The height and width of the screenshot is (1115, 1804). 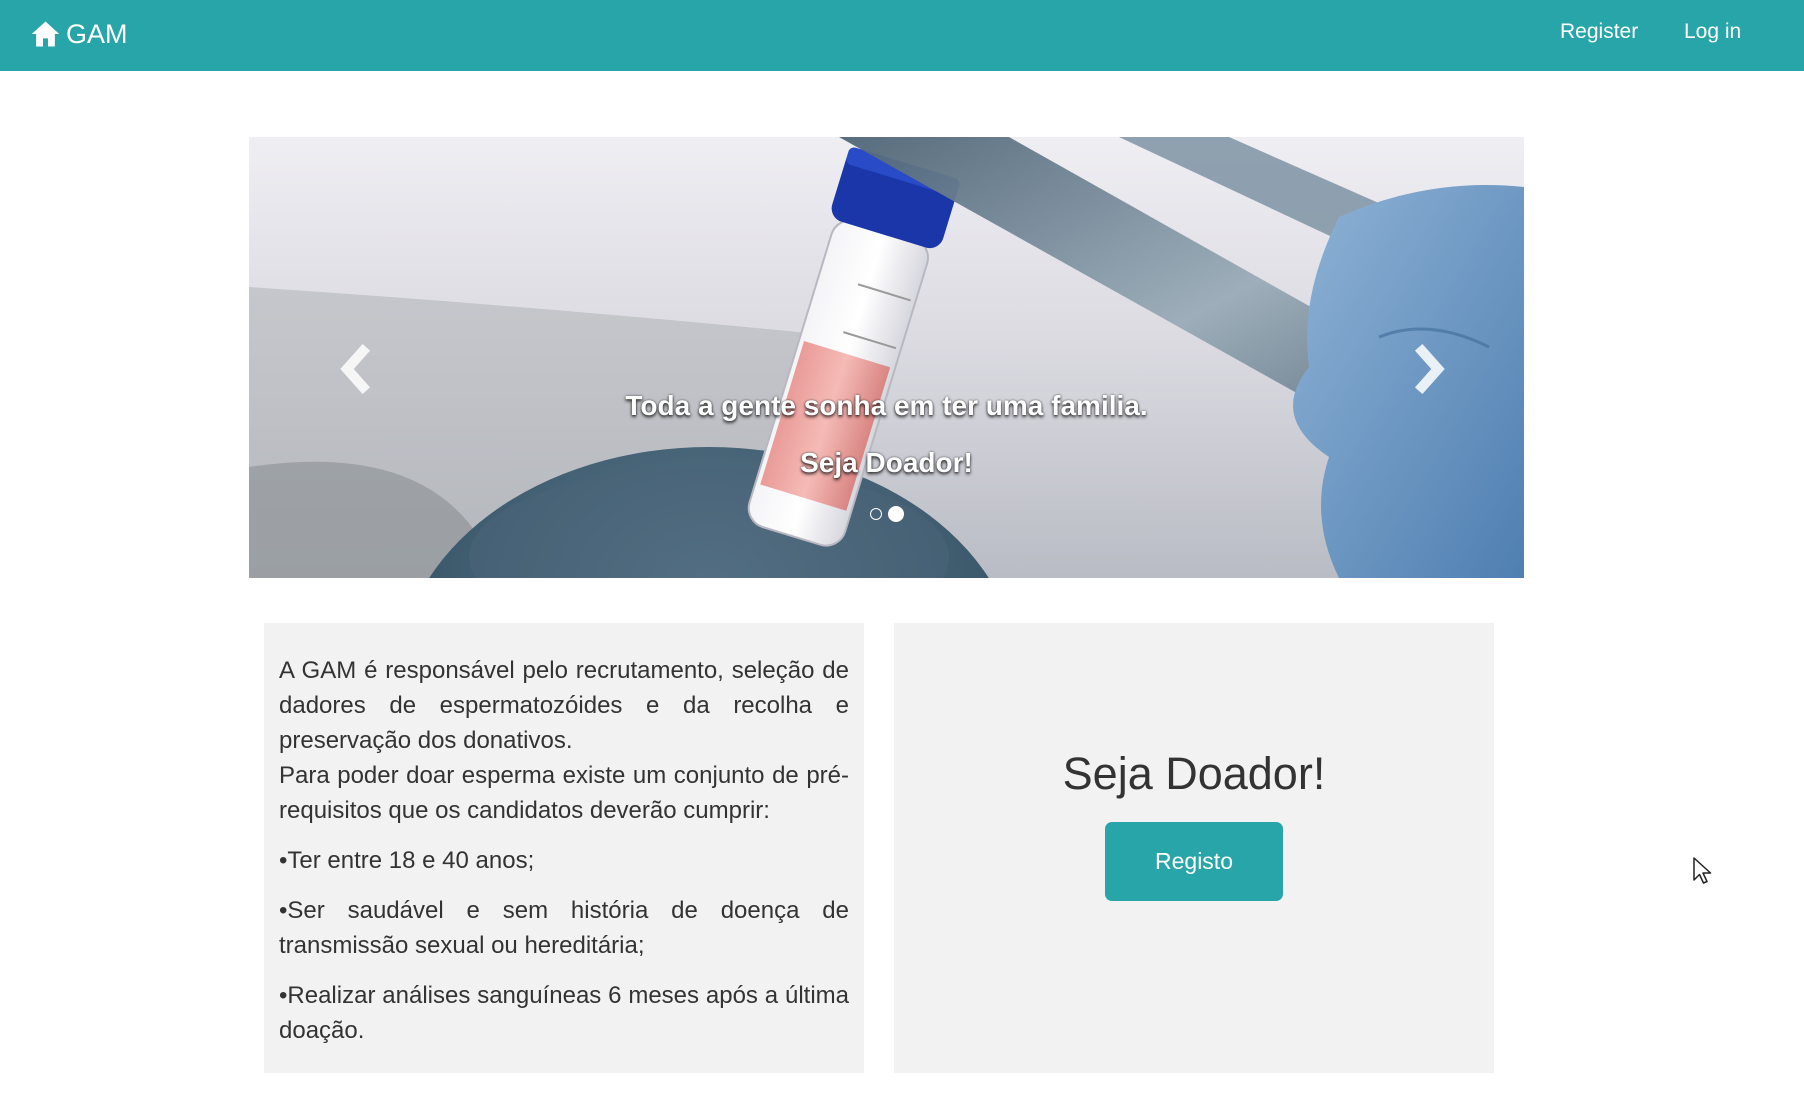 What do you see at coordinates (886, 462) in the screenshot?
I see `carousel-caption-subline: Seja Doador!` at bounding box center [886, 462].